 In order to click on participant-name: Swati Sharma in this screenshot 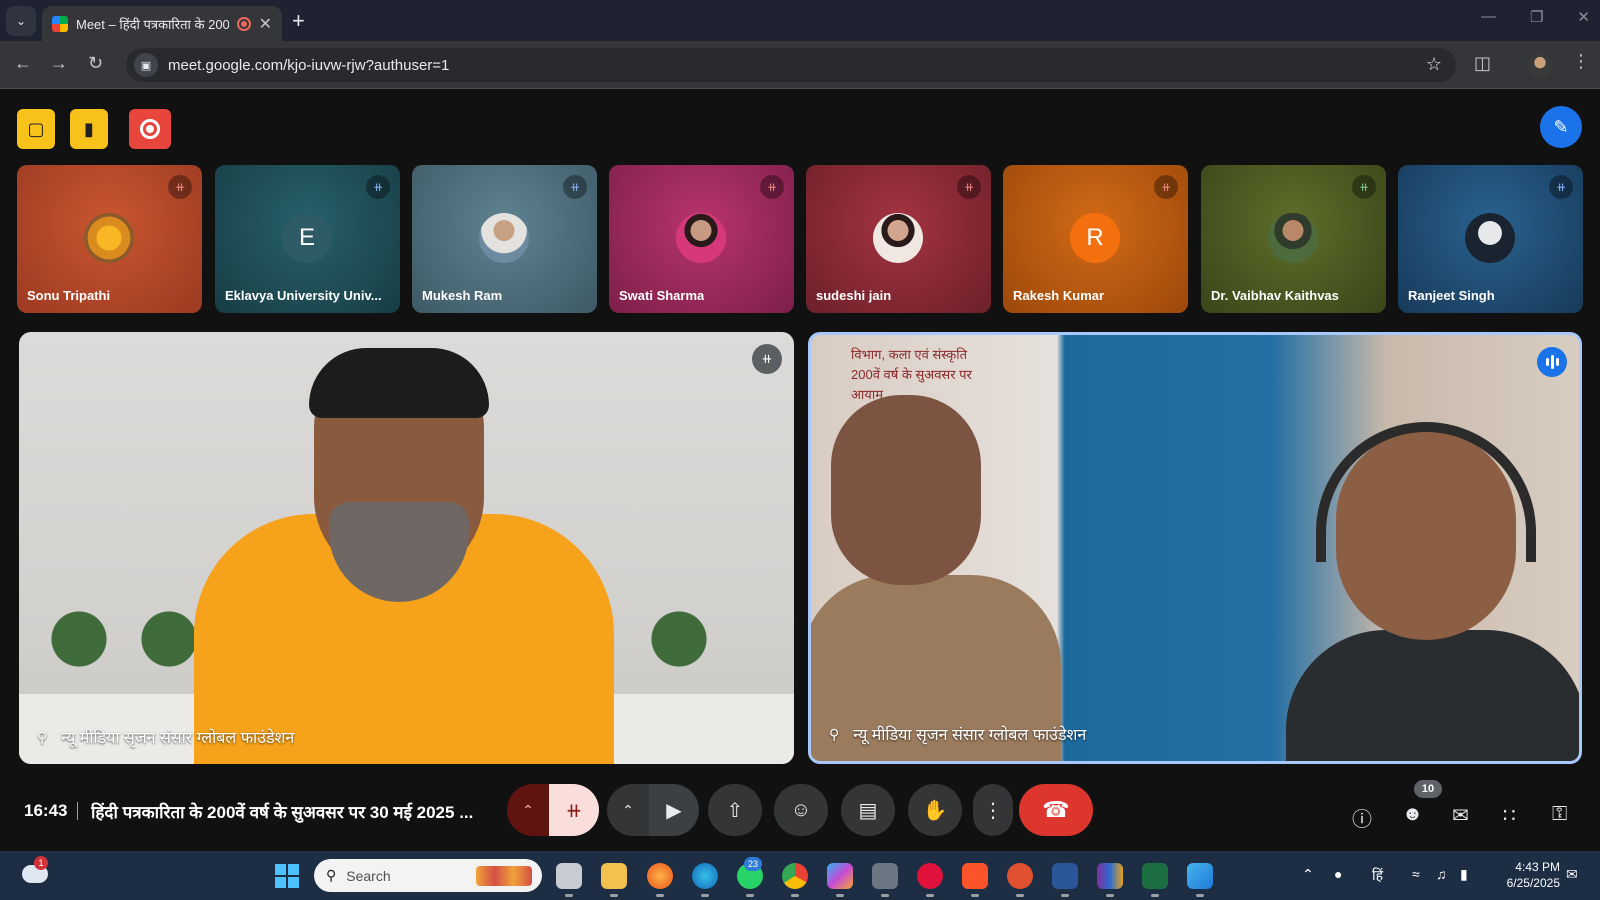, I will do `click(662, 295)`.